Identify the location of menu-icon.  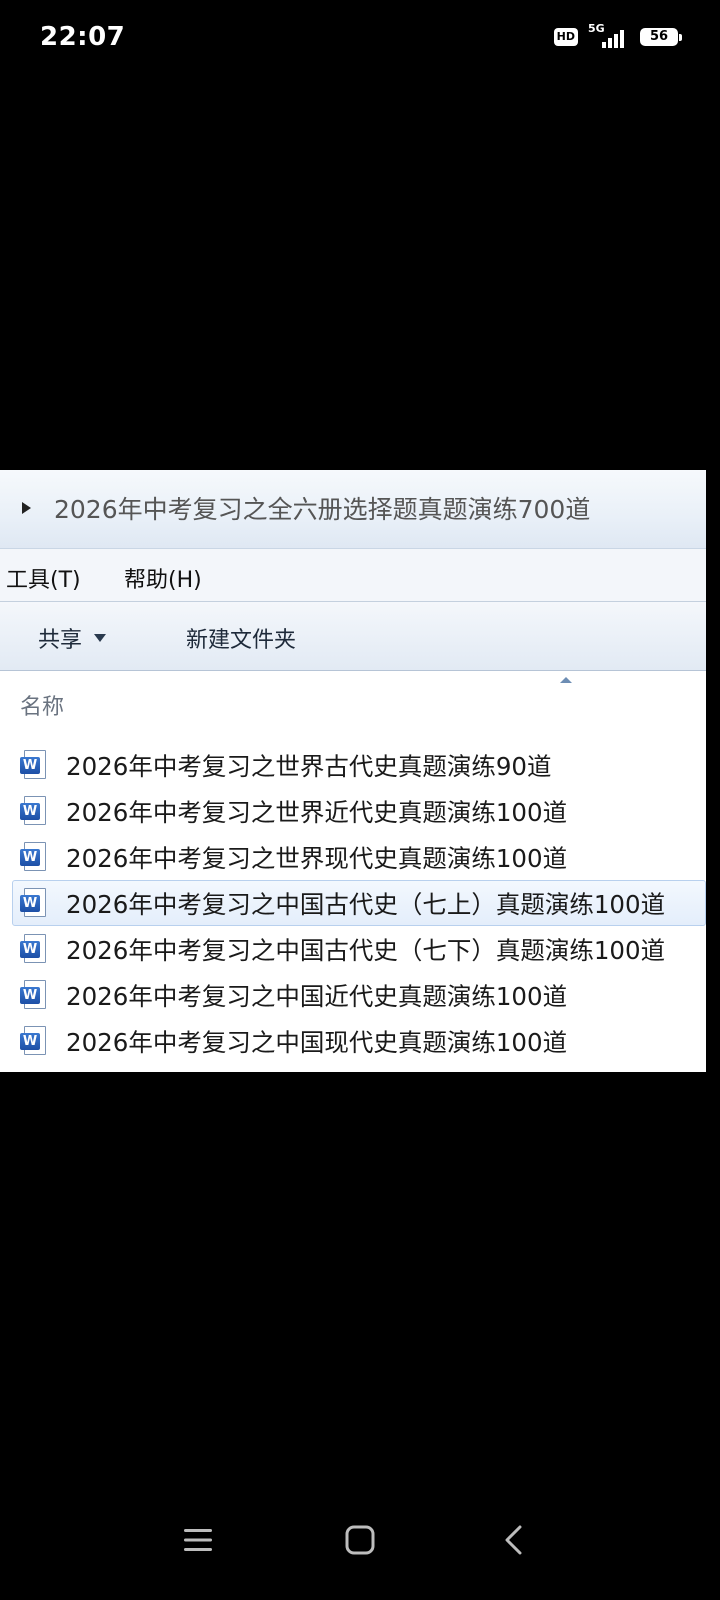
(198, 1540).